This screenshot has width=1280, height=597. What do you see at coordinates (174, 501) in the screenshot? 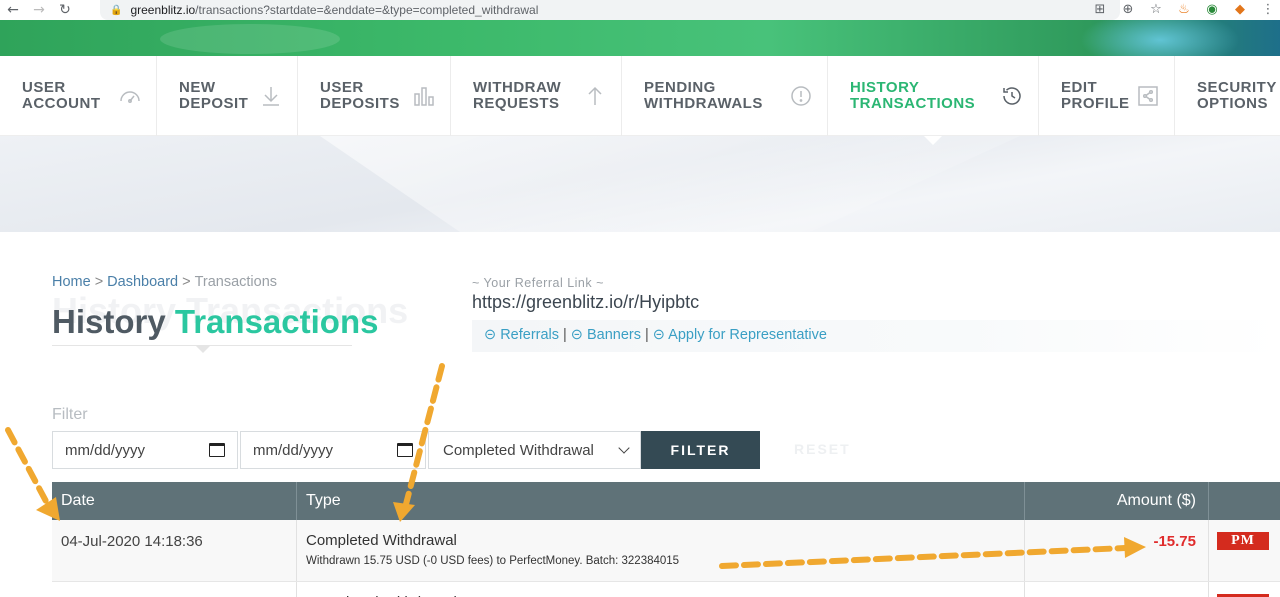
I see `column-header-date: Date` at bounding box center [174, 501].